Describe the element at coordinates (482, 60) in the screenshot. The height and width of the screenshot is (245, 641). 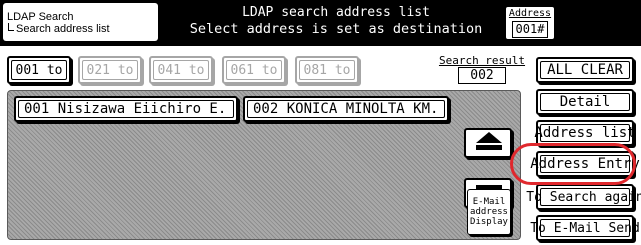
I see `search-result-label: Search result` at that location.